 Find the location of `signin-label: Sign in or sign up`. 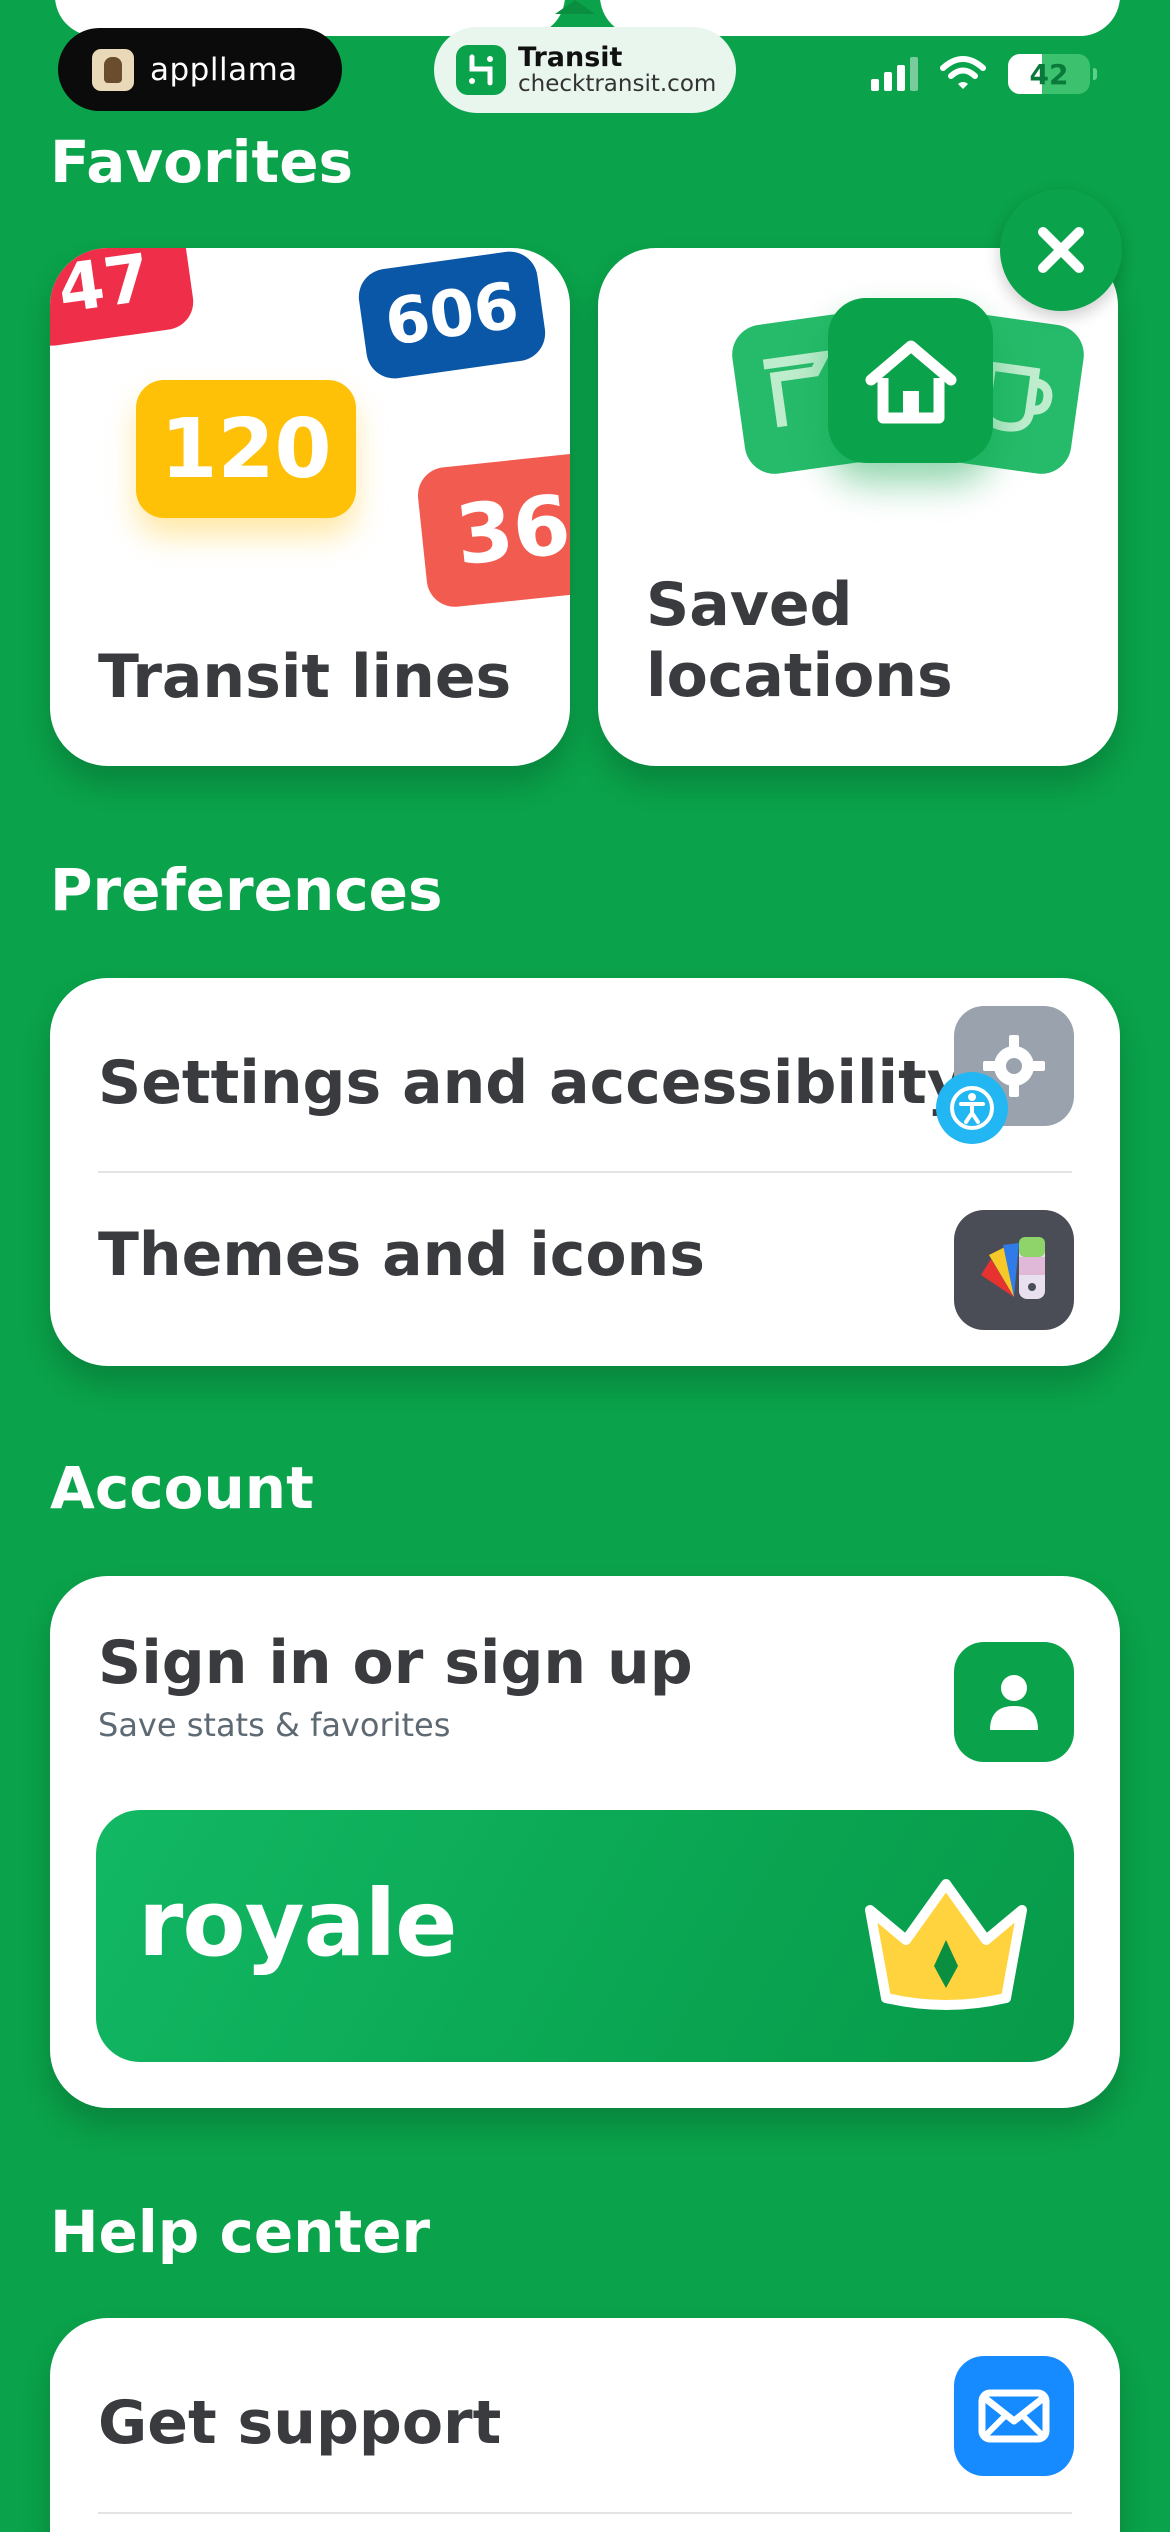

signin-label: Sign in or sign up is located at coordinates (395, 1663).